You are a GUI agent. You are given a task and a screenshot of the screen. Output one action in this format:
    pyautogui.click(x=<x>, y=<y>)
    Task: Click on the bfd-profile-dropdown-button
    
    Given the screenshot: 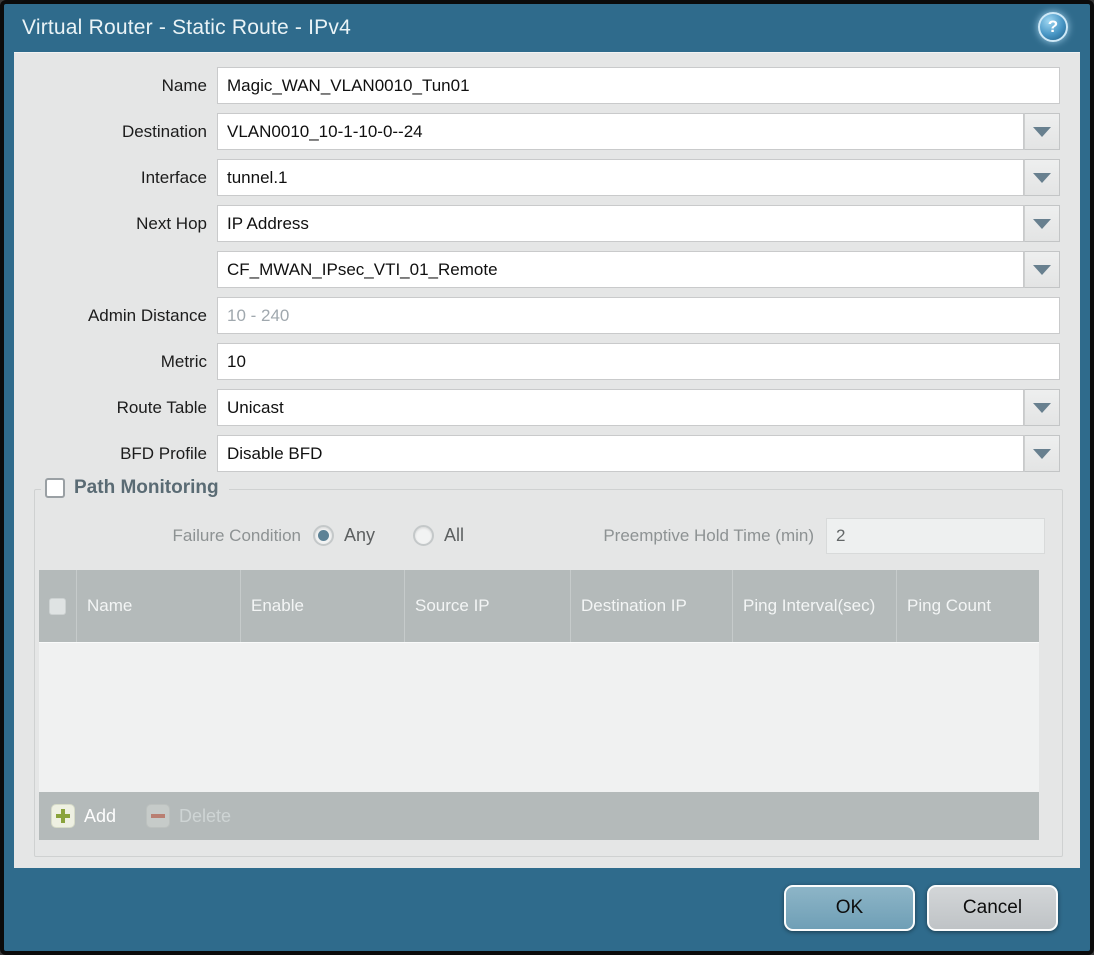 What is the action you would take?
    pyautogui.click(x=1042, y=453)
    